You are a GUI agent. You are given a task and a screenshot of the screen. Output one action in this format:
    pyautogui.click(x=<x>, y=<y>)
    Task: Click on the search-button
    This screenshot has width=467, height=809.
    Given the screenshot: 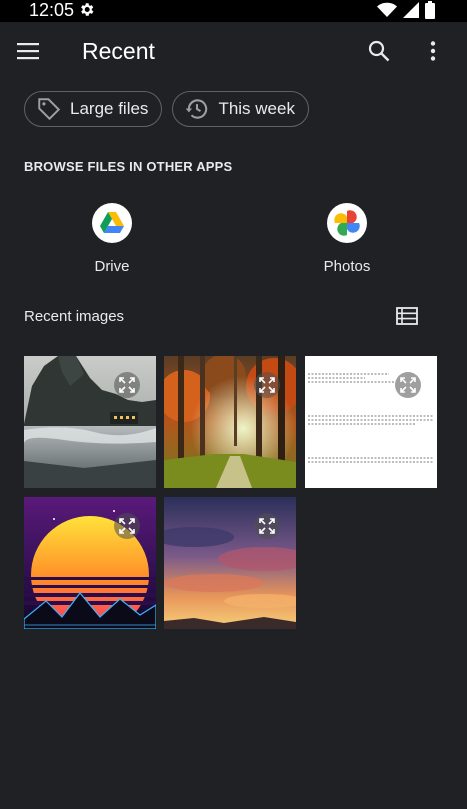 What is the action you would take?
    pyautogui.click(x=379, y=51)
    